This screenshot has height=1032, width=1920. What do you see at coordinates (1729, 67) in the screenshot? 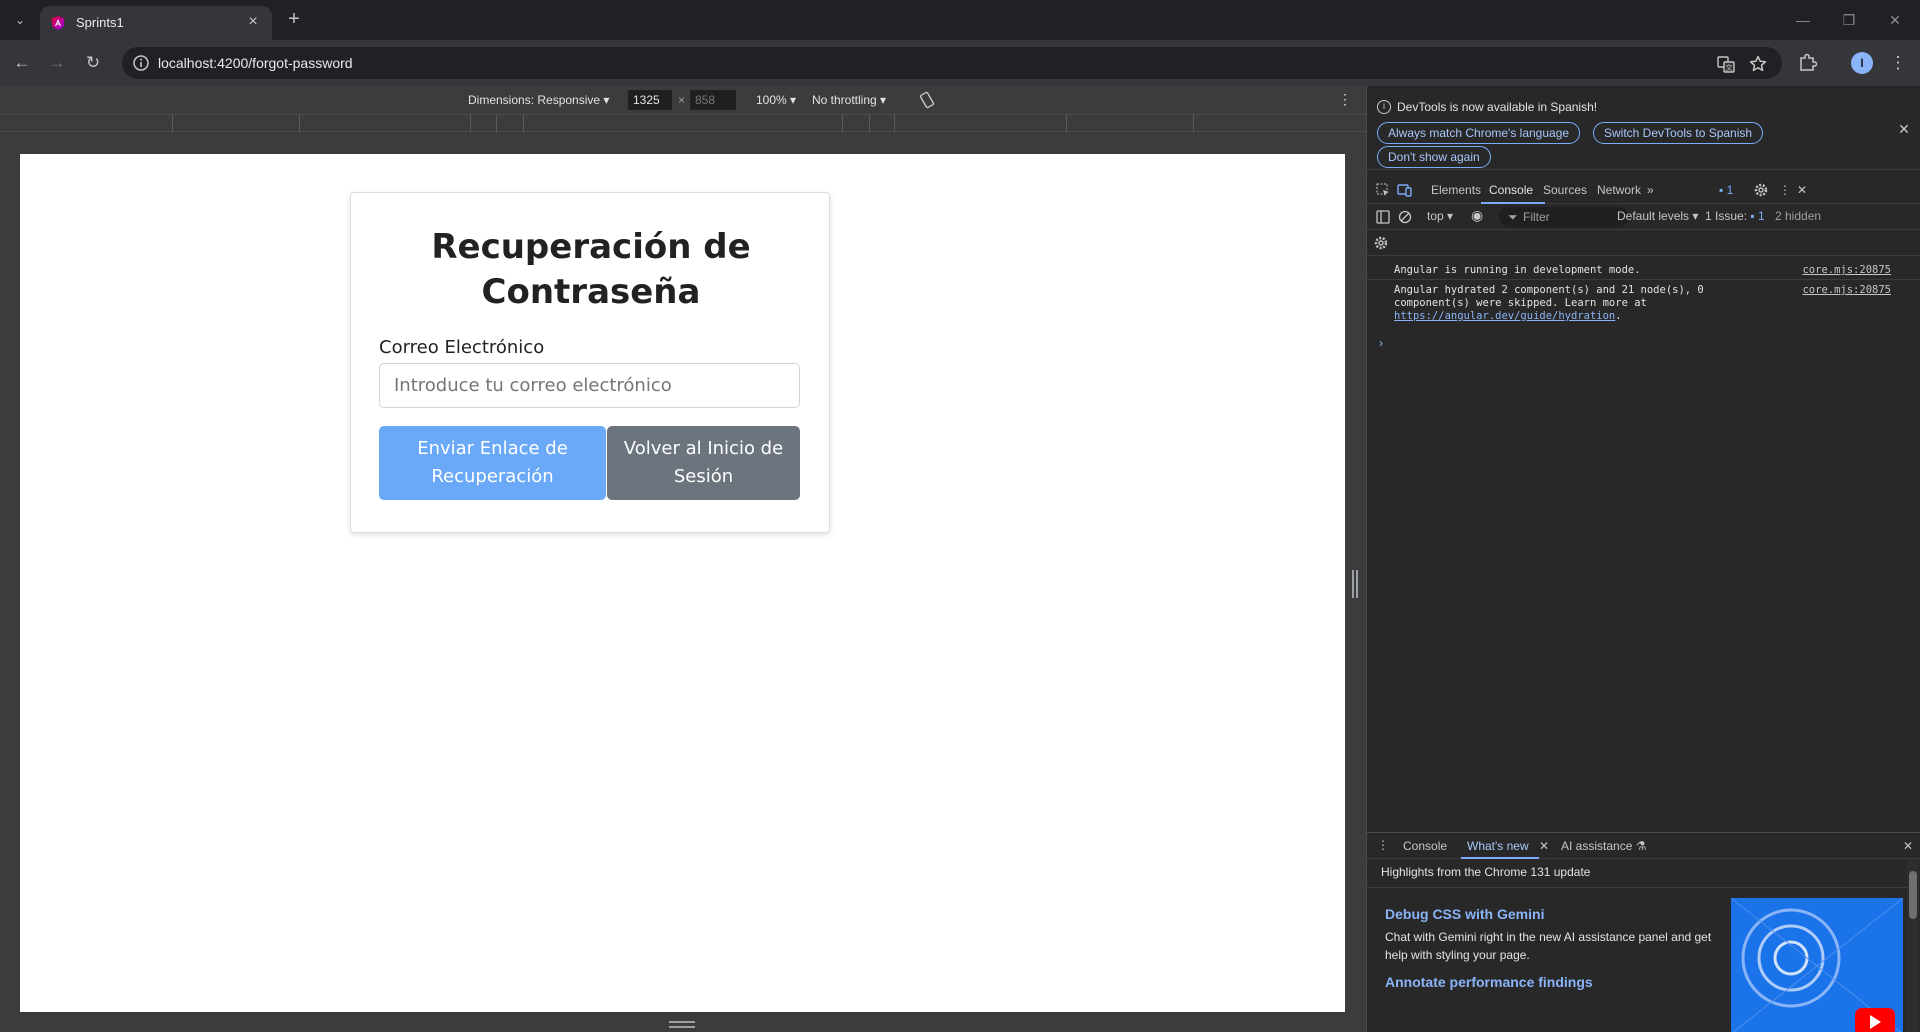
I see `svg-text: 文` at bounding box center [1729, 67].